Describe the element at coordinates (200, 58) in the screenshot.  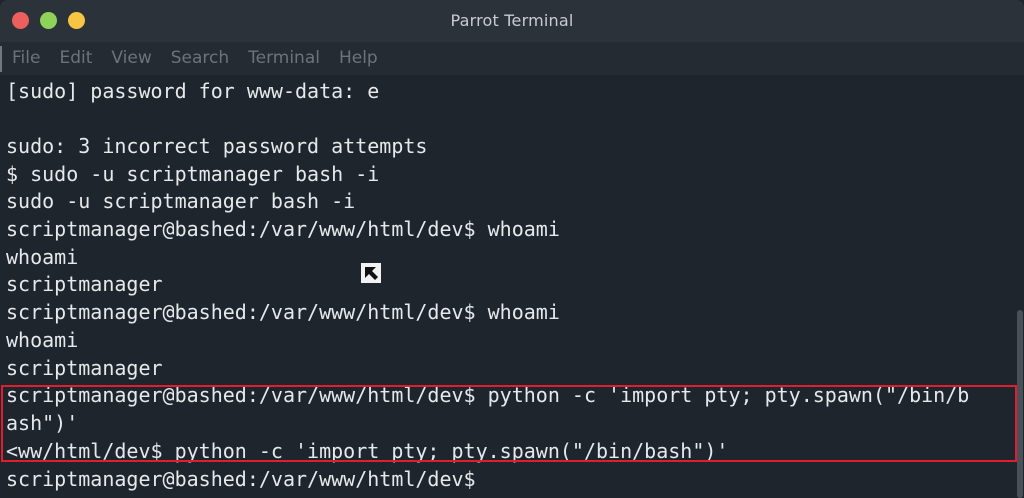
I see `menu-search: Search` at that location.